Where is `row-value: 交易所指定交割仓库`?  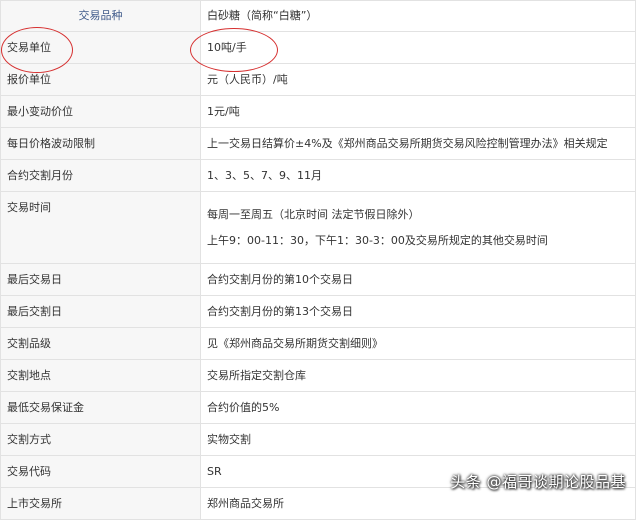
row-value: 交易所指定交割仓库 is located at coordinates (418, 375).